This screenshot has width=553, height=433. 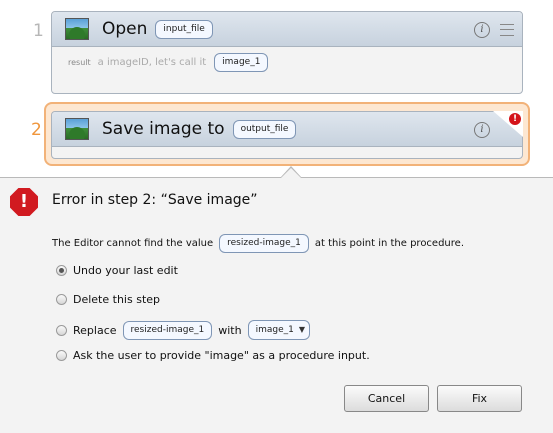 I want to click on replace-to-value: image_1, so click(x=274, y=330).